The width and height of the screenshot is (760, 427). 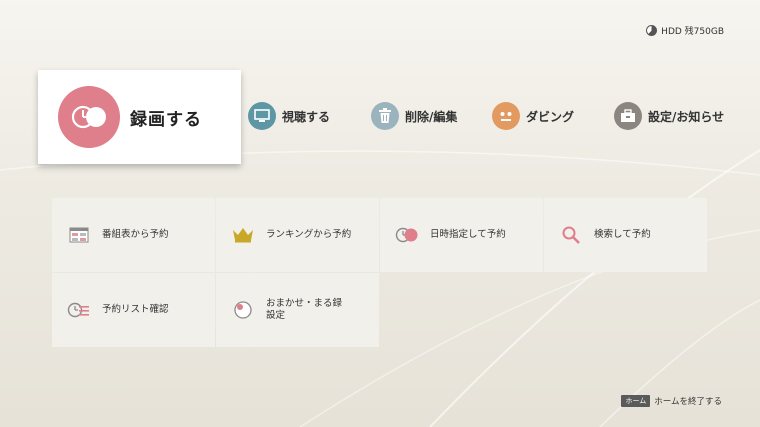 I want to click on reservation-list-icon, so click(x=79, y=310).